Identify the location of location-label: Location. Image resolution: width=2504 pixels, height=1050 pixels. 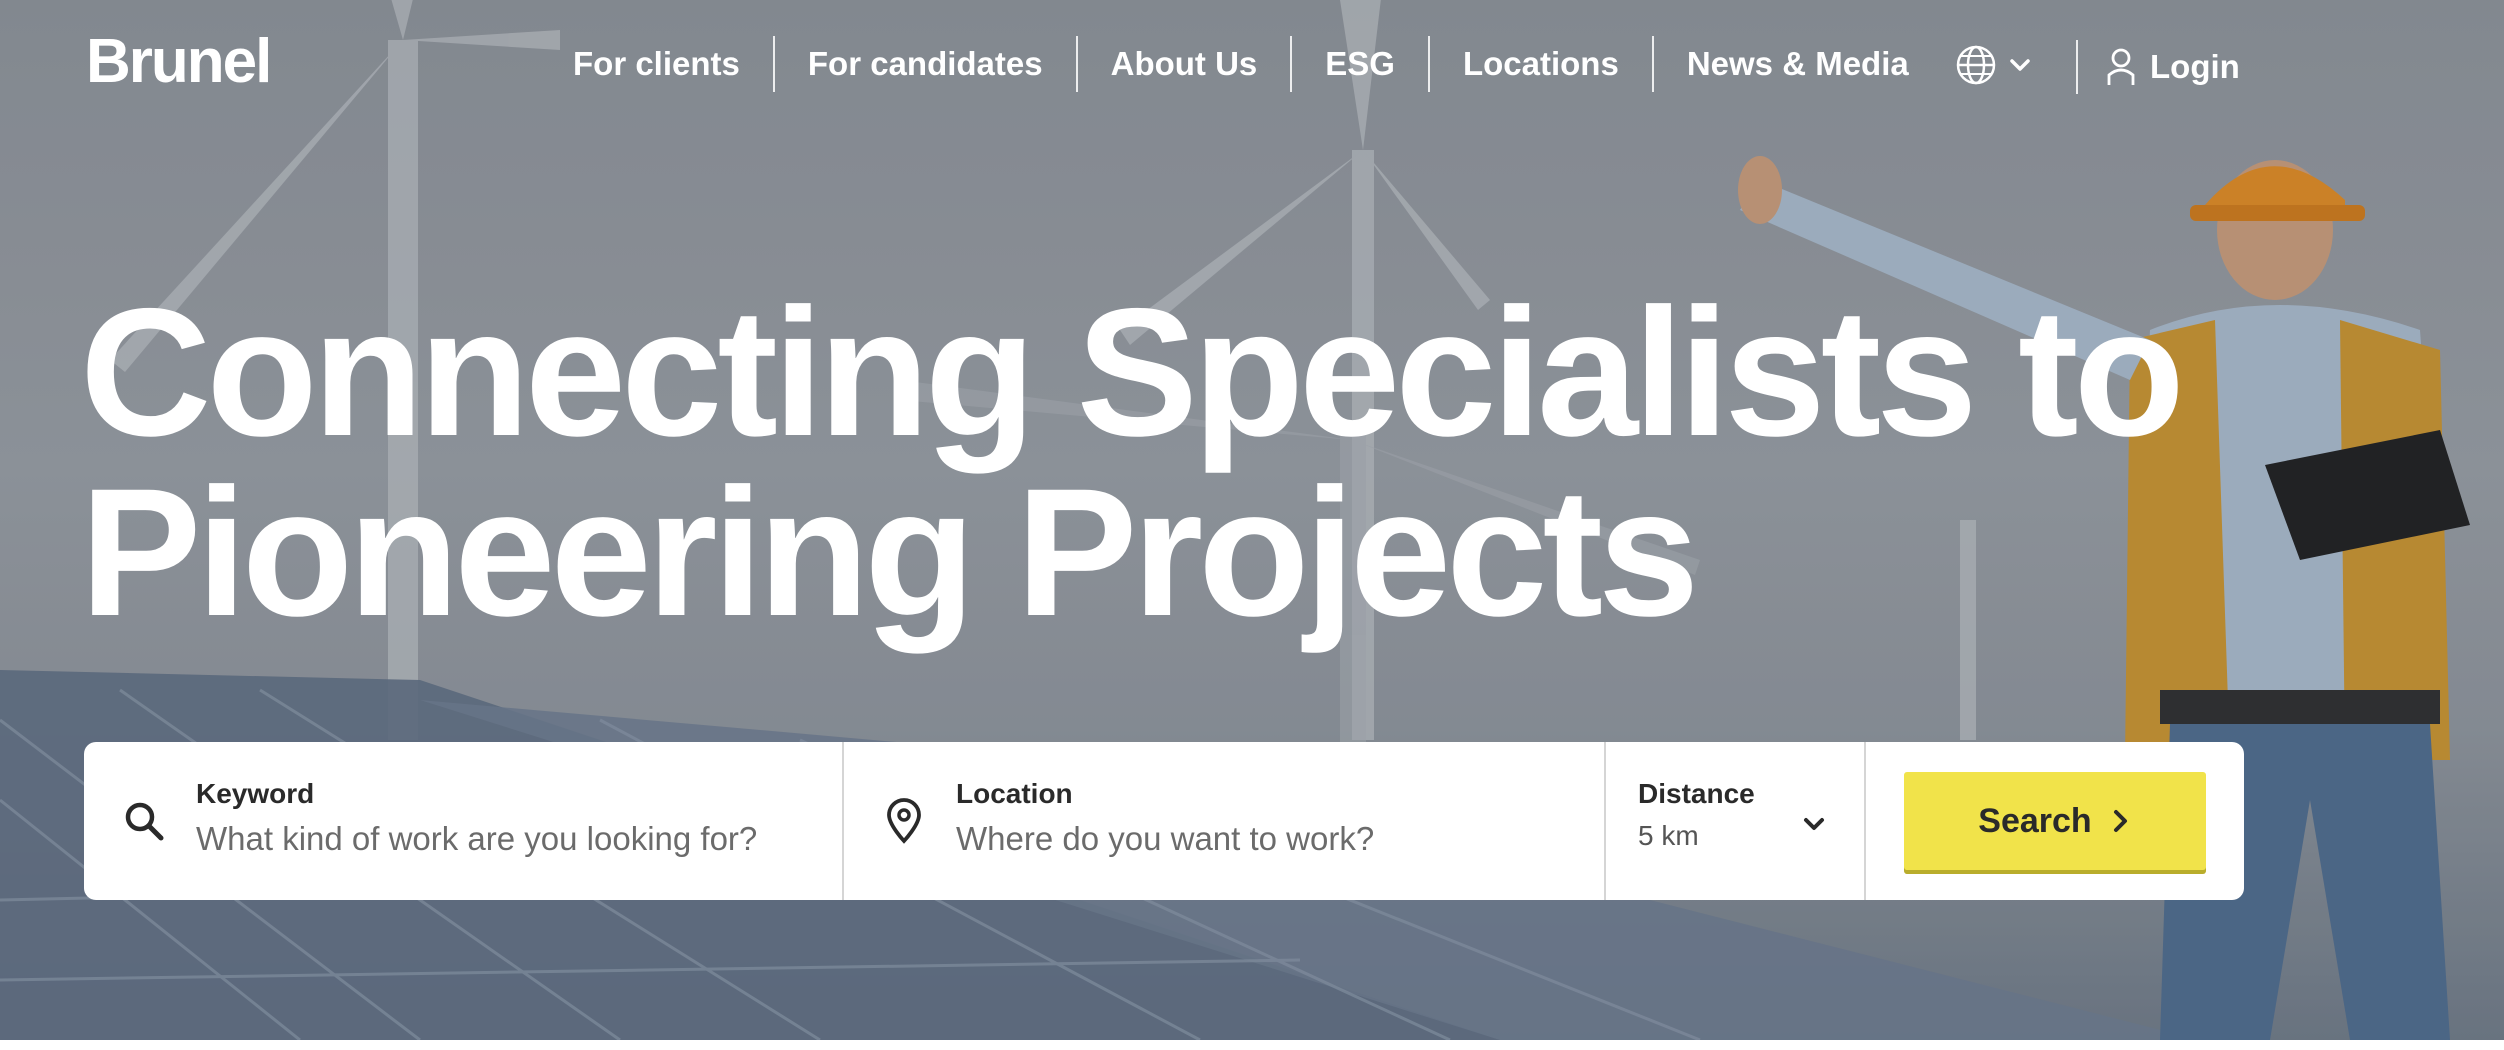
(1014, 793).